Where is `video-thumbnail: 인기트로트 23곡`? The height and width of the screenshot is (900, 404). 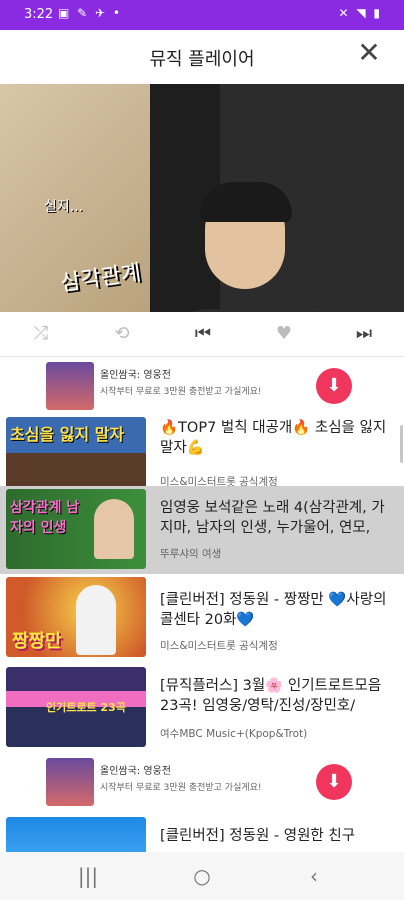
video-thumbnail: 인기트로트 23곡 is located at coordinates (76, 707).